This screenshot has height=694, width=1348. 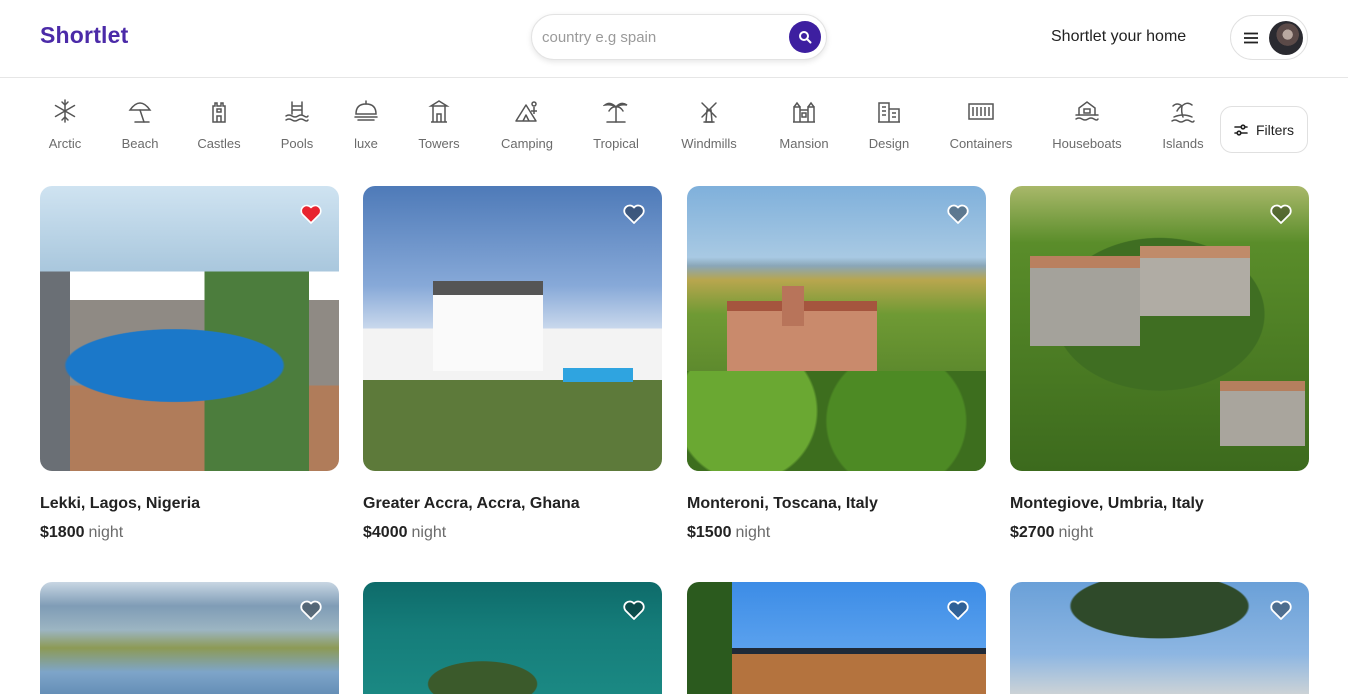 What do you see at coordinates (219, 127) in the screenshot?
I see `category-castles: Castles` at bounding box center [219, 127].